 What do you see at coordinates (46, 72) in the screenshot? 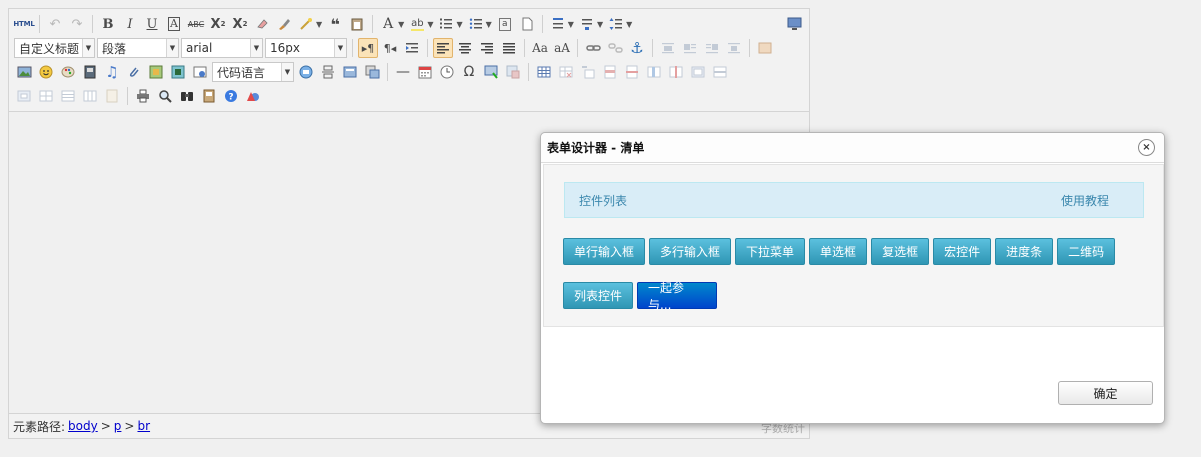
I see `emotion-icon` at bounding box center [46, 72].